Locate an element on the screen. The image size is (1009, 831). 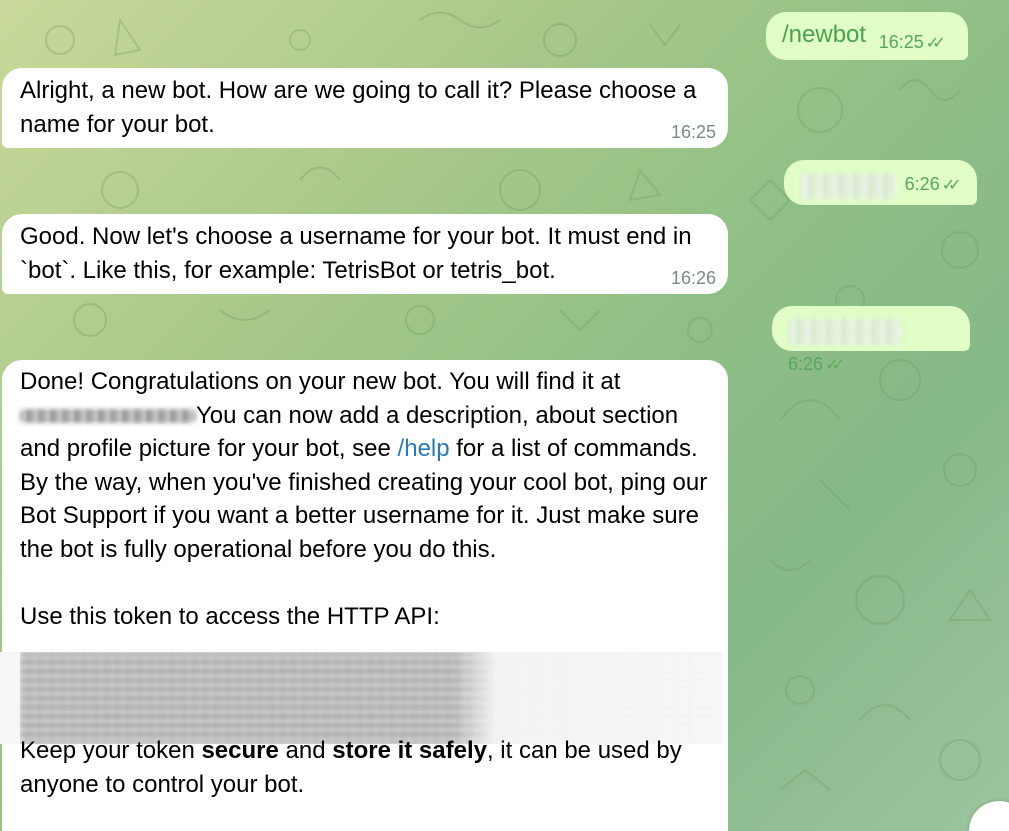
help-command-link: /help is located at coordinates (424, 448).